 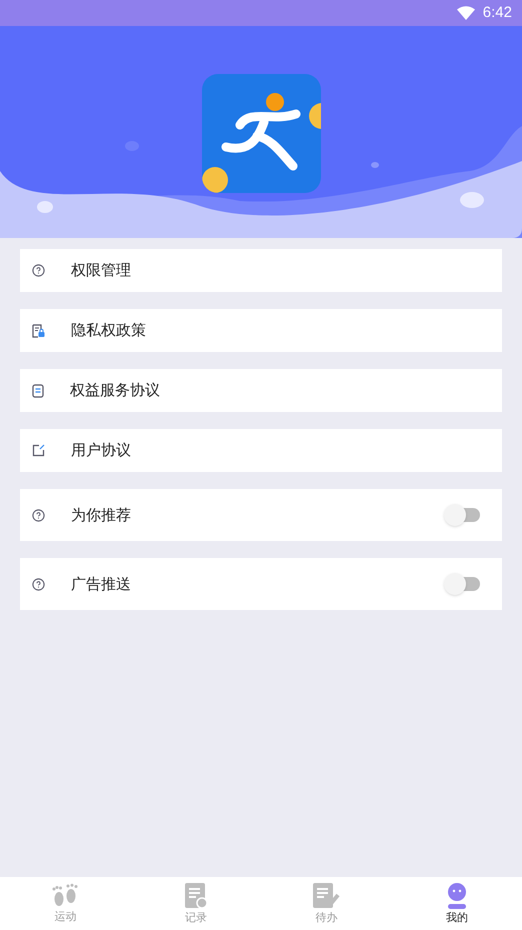 What do you see at coordinates (261, 515) in the screenshot?
I see `menu-item: 为你推荐` at bounding box center [261, 515].